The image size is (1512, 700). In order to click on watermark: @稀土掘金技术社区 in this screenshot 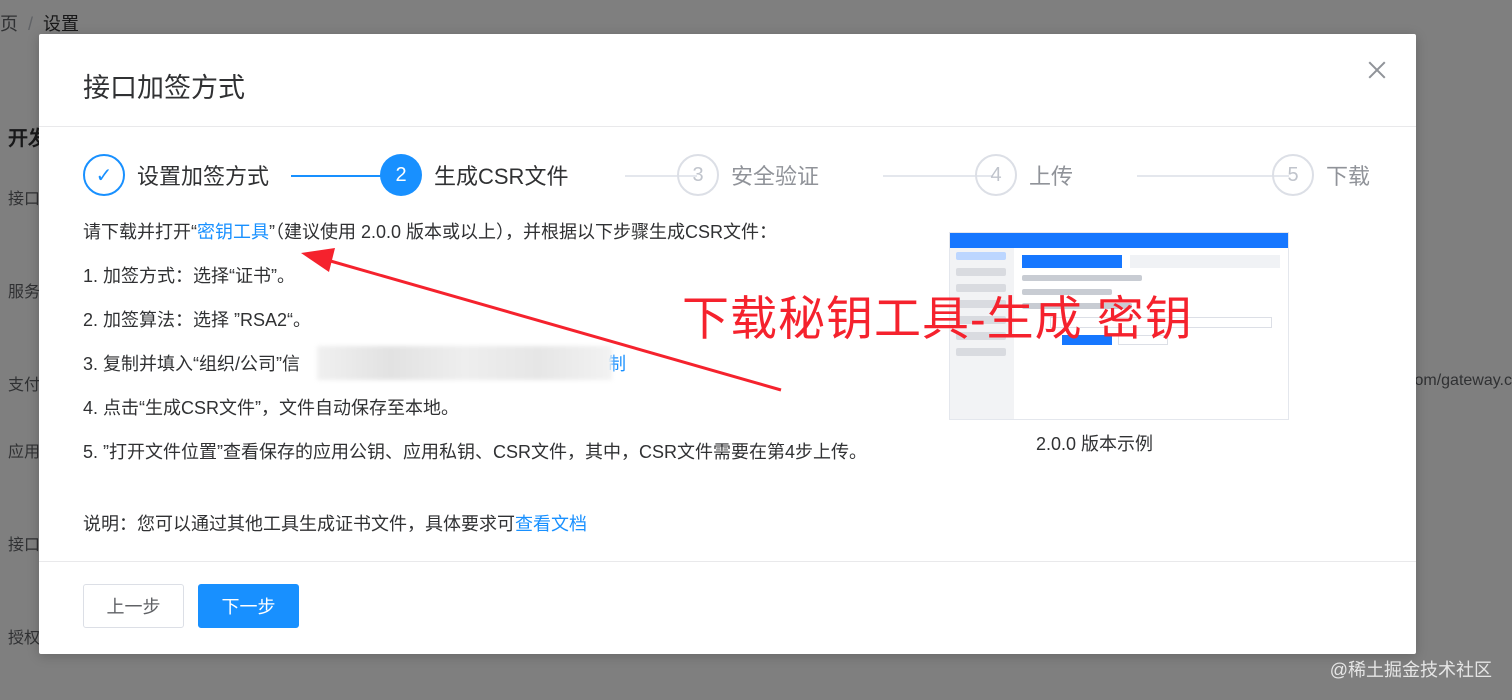, I will do `click(1410, 670)`.